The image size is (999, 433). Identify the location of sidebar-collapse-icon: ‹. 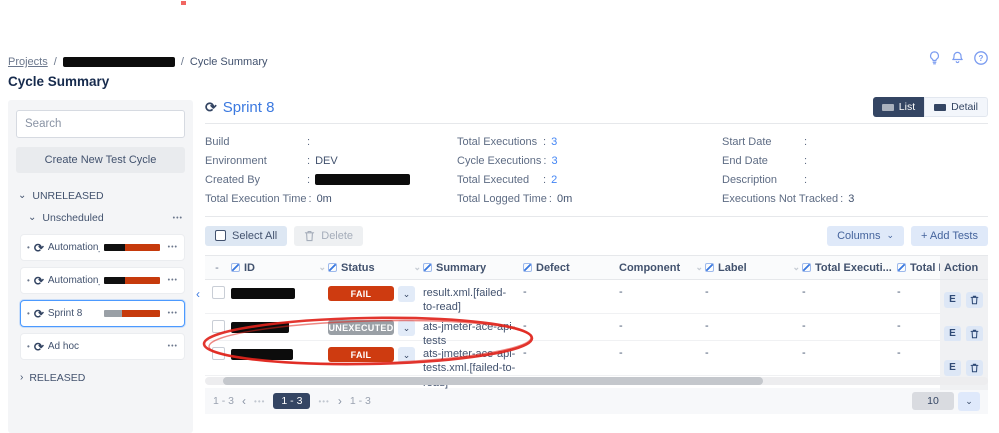
(198, 294).